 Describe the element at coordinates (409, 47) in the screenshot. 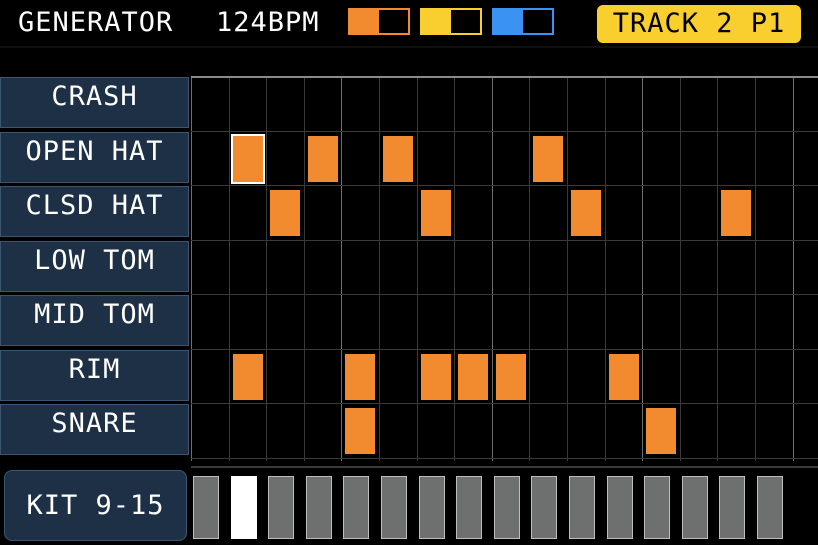

I see `header-divider` at that location.